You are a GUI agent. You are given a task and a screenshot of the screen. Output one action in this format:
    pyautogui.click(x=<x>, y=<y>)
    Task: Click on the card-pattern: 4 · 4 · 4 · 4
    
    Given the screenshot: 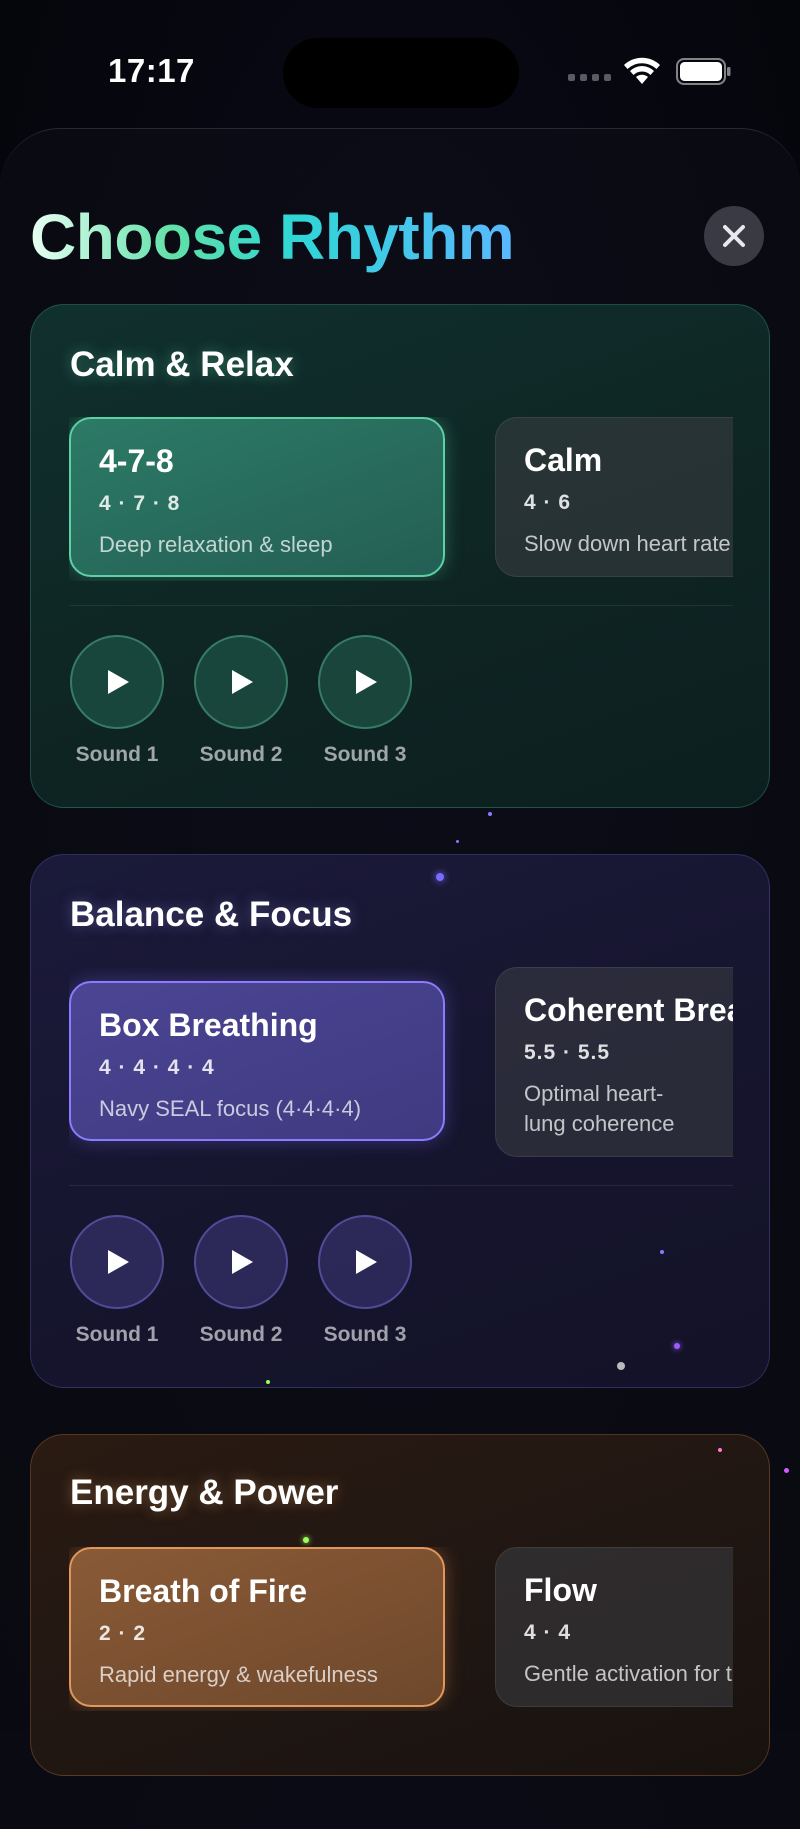 What is the action you would take?
    pyautogui.click(x=157, y=1067)
    